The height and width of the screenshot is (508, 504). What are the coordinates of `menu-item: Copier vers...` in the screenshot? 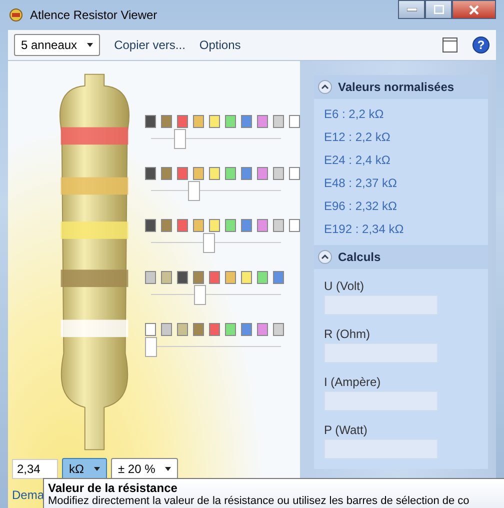 It's located at (150, 45).